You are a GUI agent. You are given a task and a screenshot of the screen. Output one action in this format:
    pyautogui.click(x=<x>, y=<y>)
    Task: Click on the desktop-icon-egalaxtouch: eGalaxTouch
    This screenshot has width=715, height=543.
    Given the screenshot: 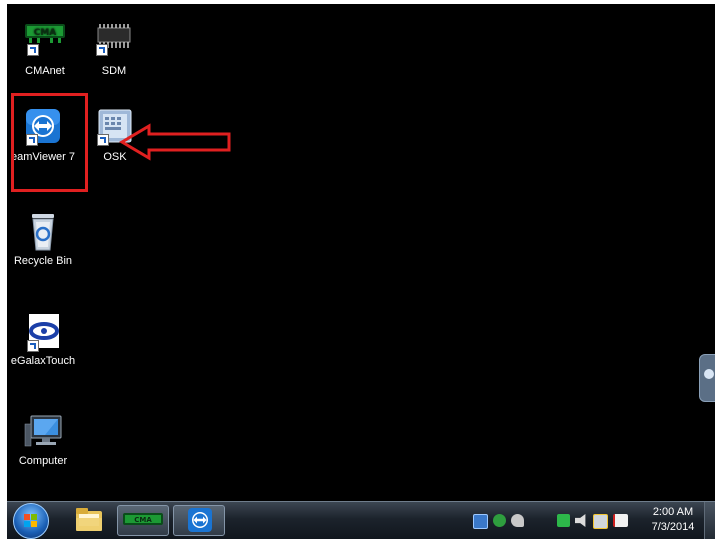 What is the action you would take?
    pyautogui.click(x=43, y=339)
    